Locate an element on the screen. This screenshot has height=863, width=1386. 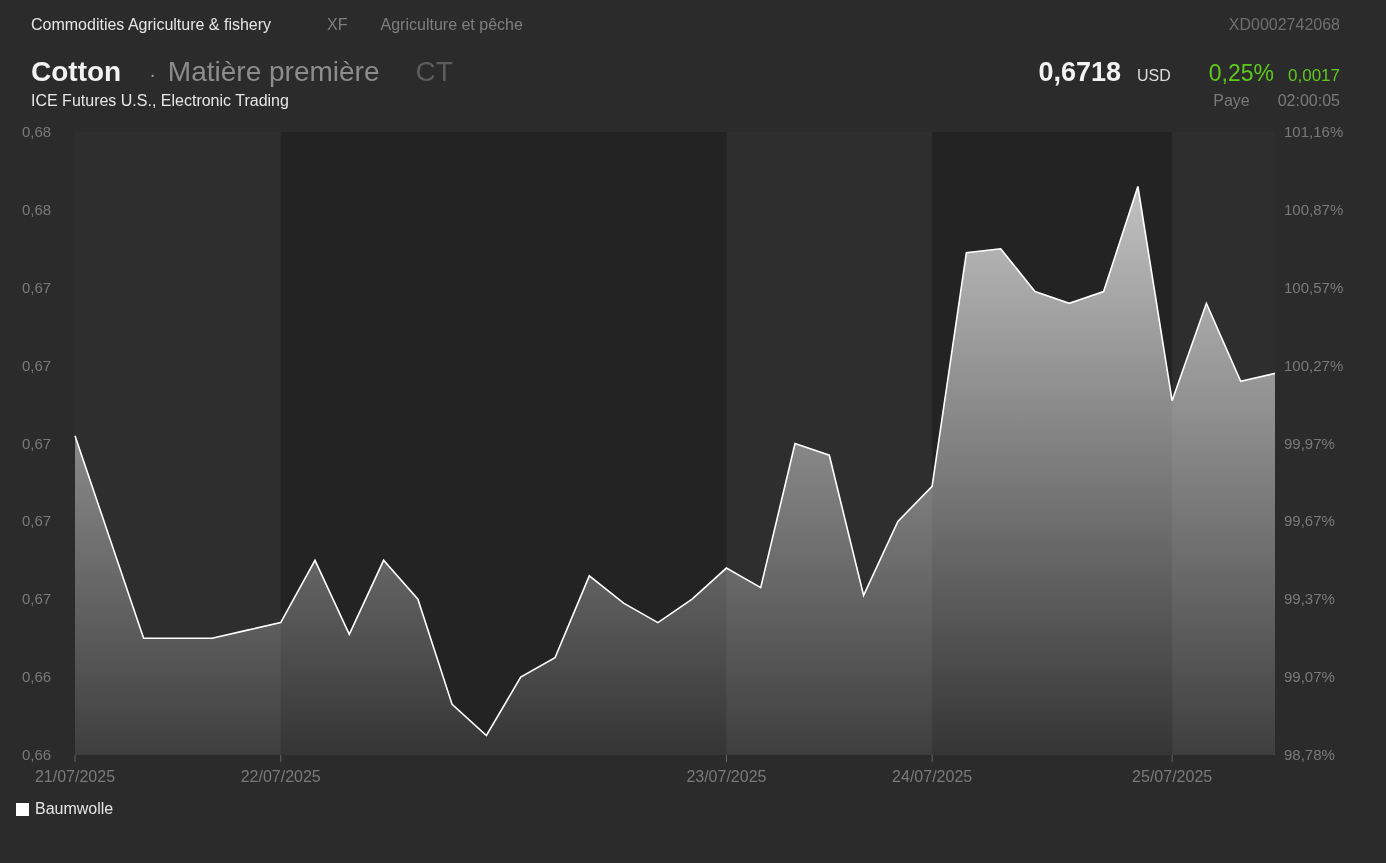
percent-axis-label: 99,67% is located at coordinates (1309, 521).